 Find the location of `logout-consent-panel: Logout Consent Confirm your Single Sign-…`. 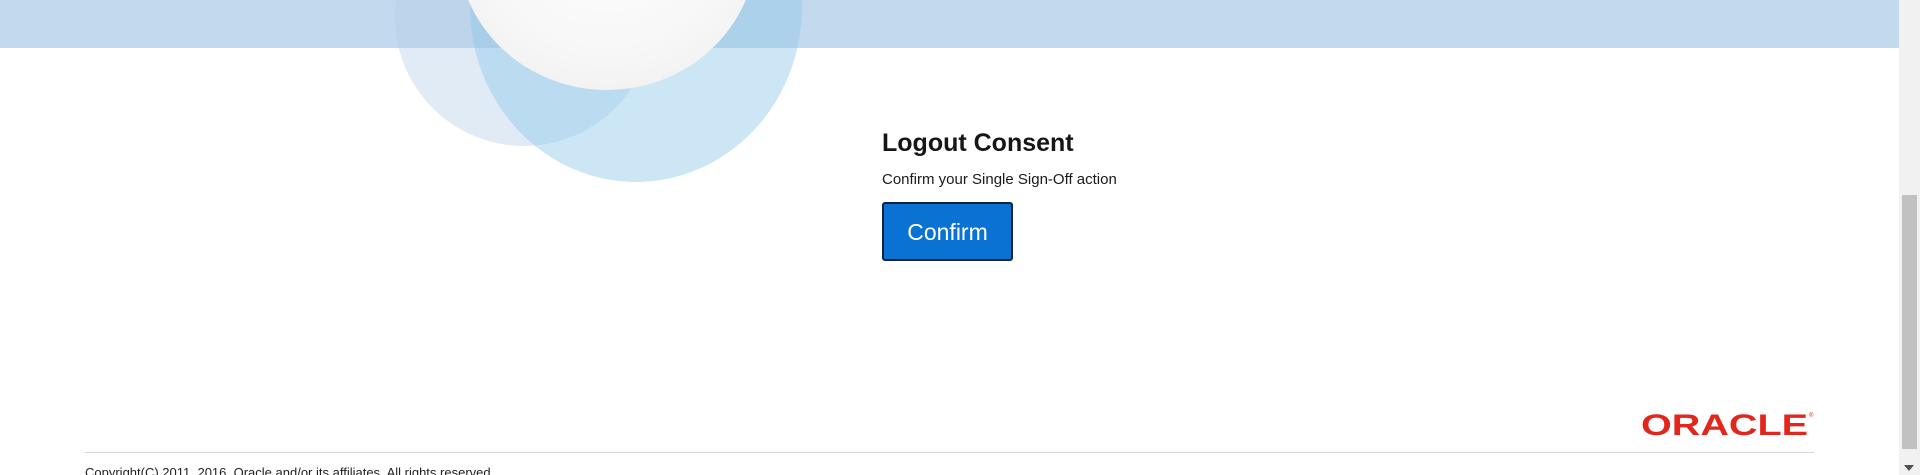

logout-consent-panel: Logout Consent Confirm your Single Sign-… is located at coordinates (999, 194).